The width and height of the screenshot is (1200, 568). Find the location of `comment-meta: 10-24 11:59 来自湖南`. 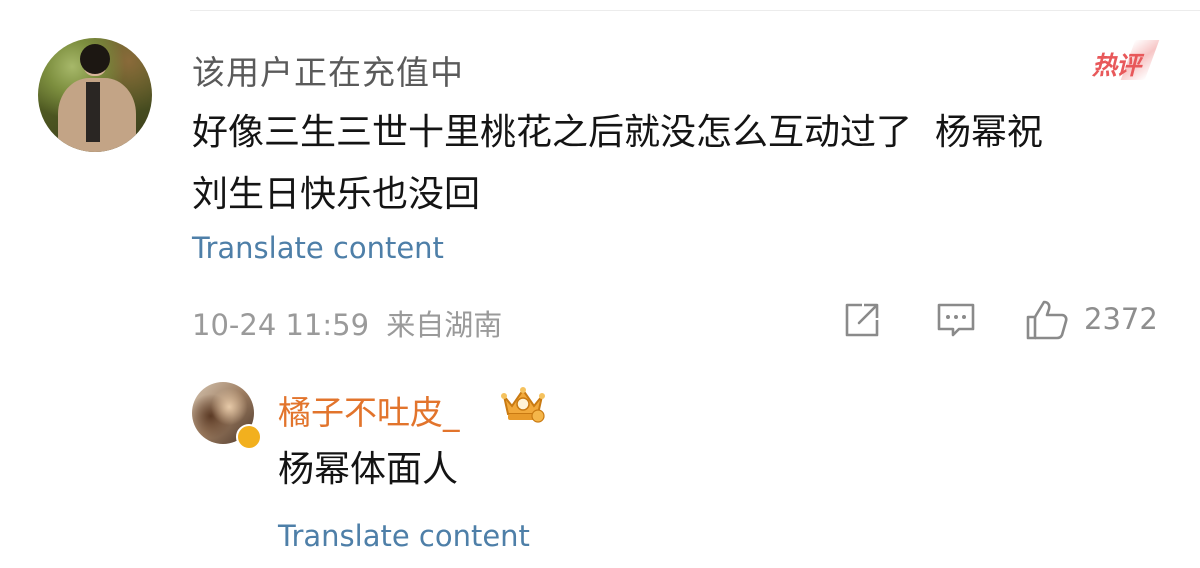

comment-meta: 10-24 11:59 来自湖南 is located at coordinates (347, 323).